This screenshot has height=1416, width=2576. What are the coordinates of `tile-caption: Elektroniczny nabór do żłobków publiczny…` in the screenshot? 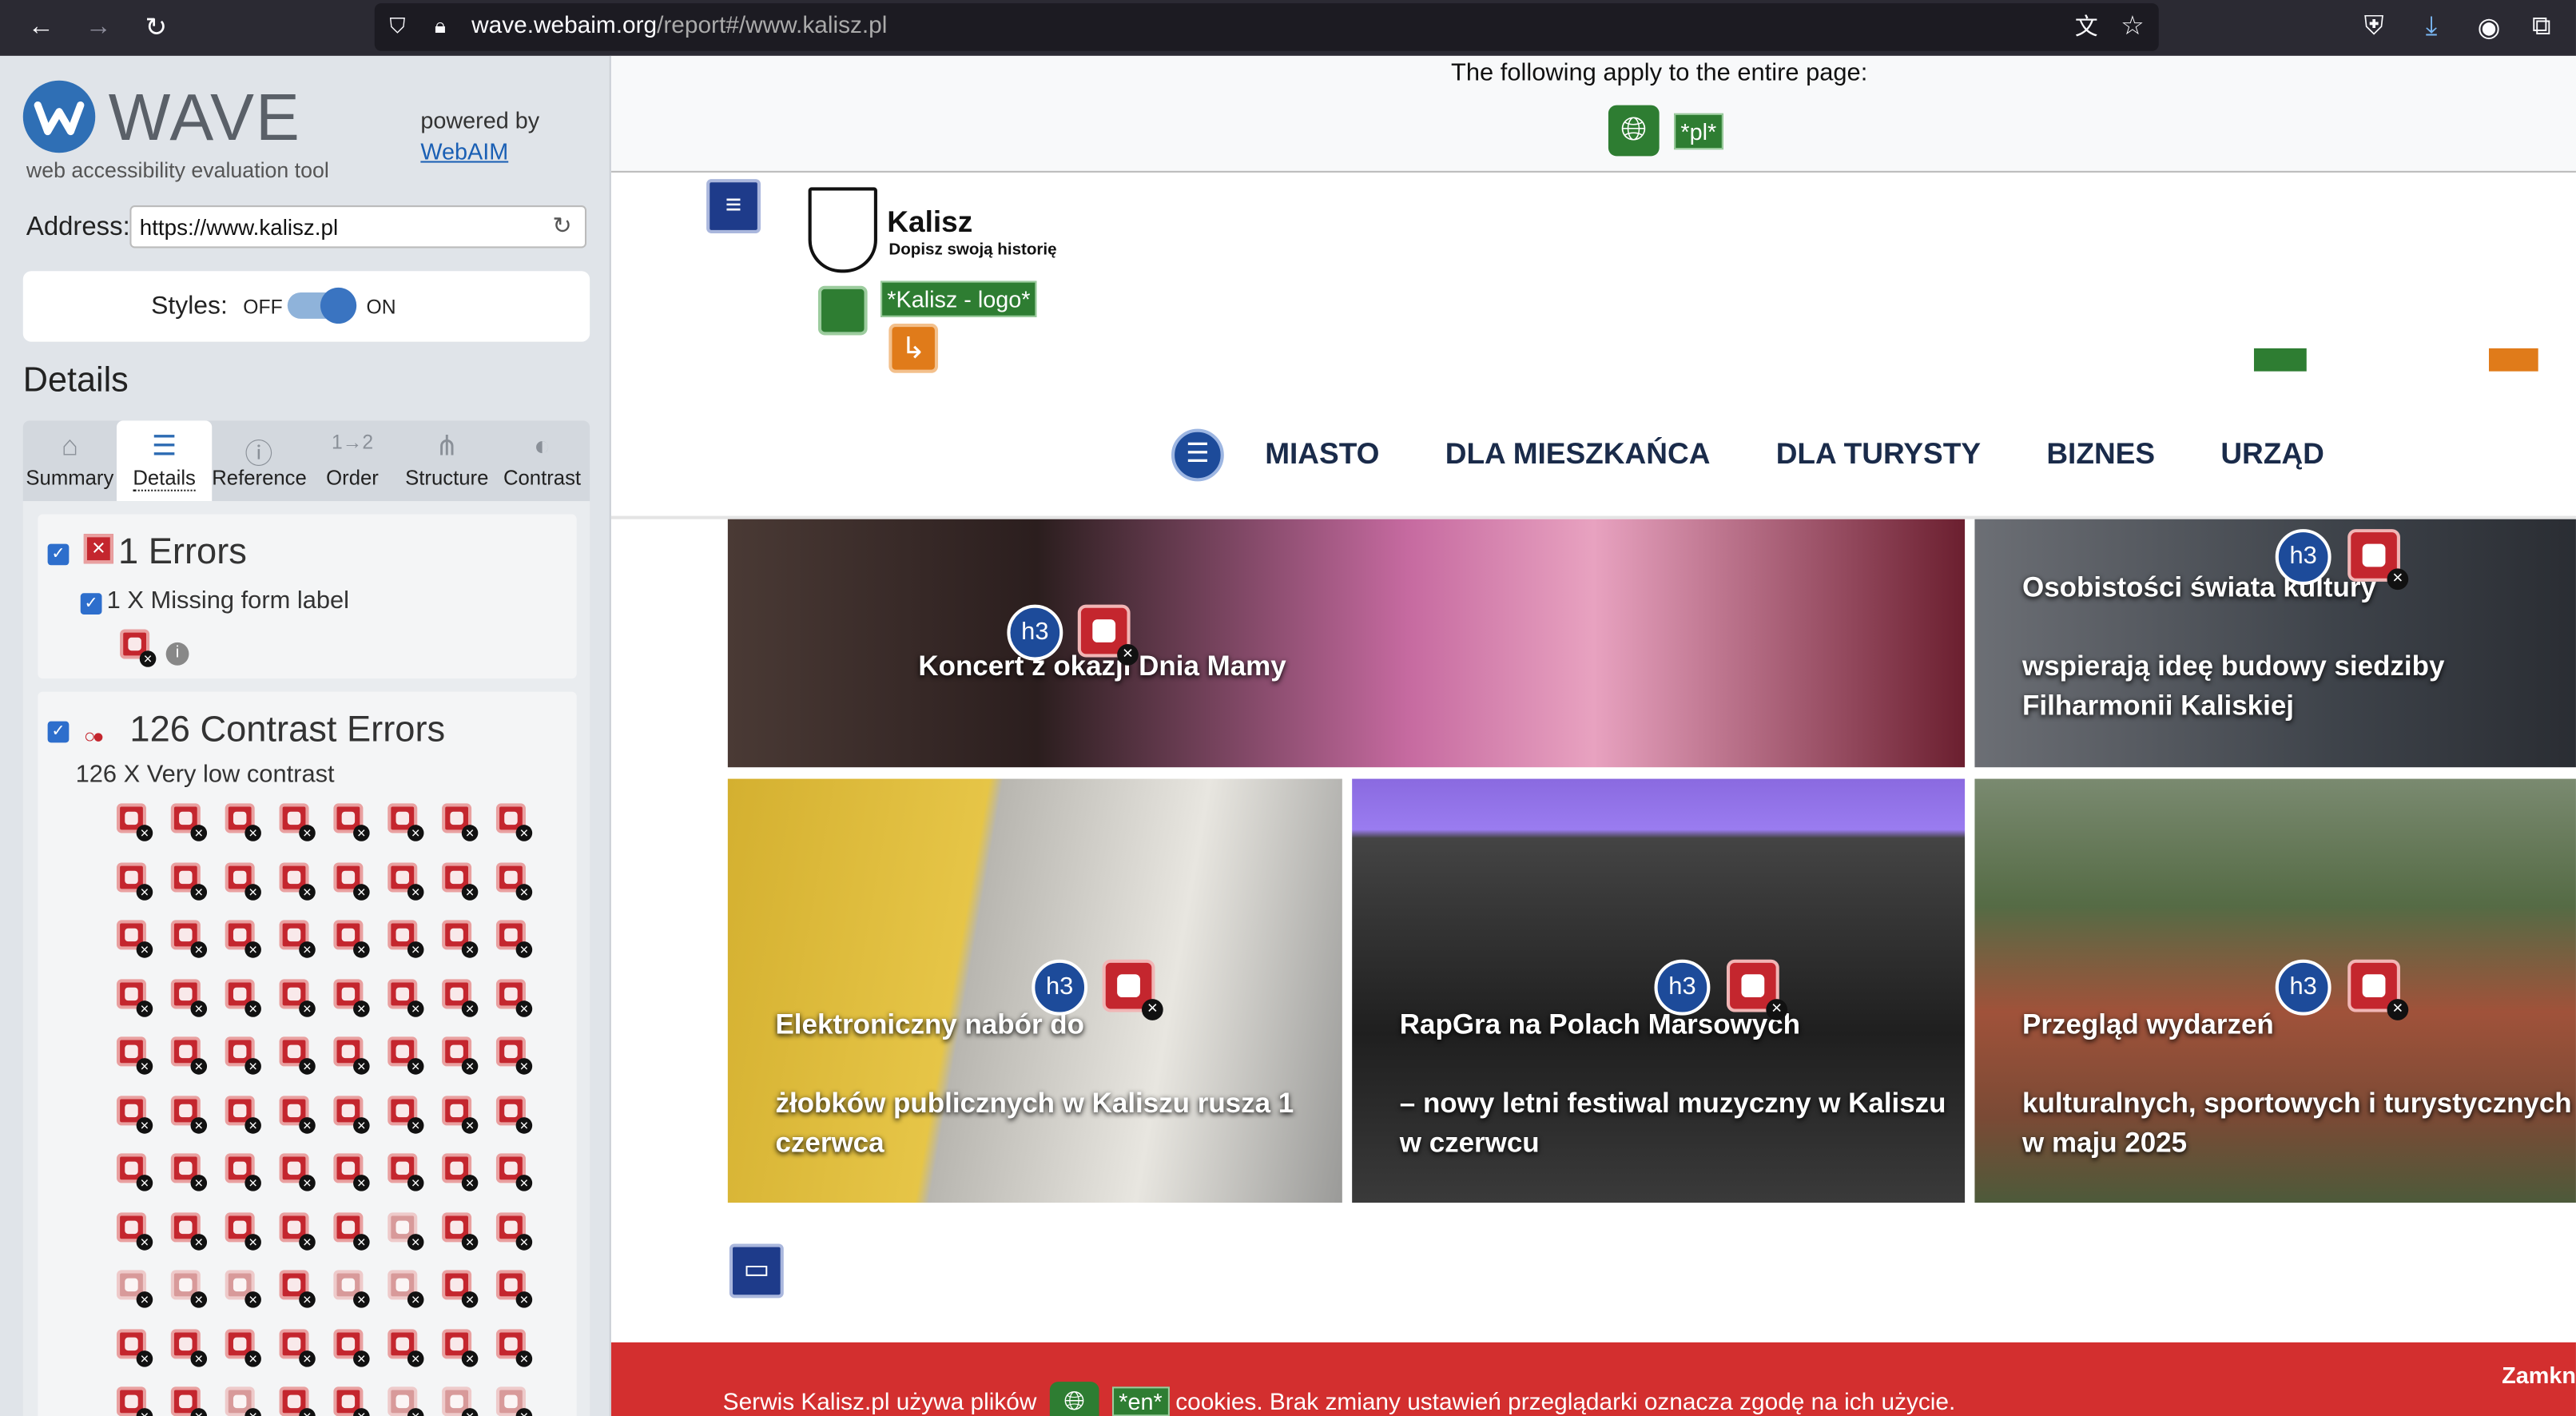 It's located at (1054, 1084).